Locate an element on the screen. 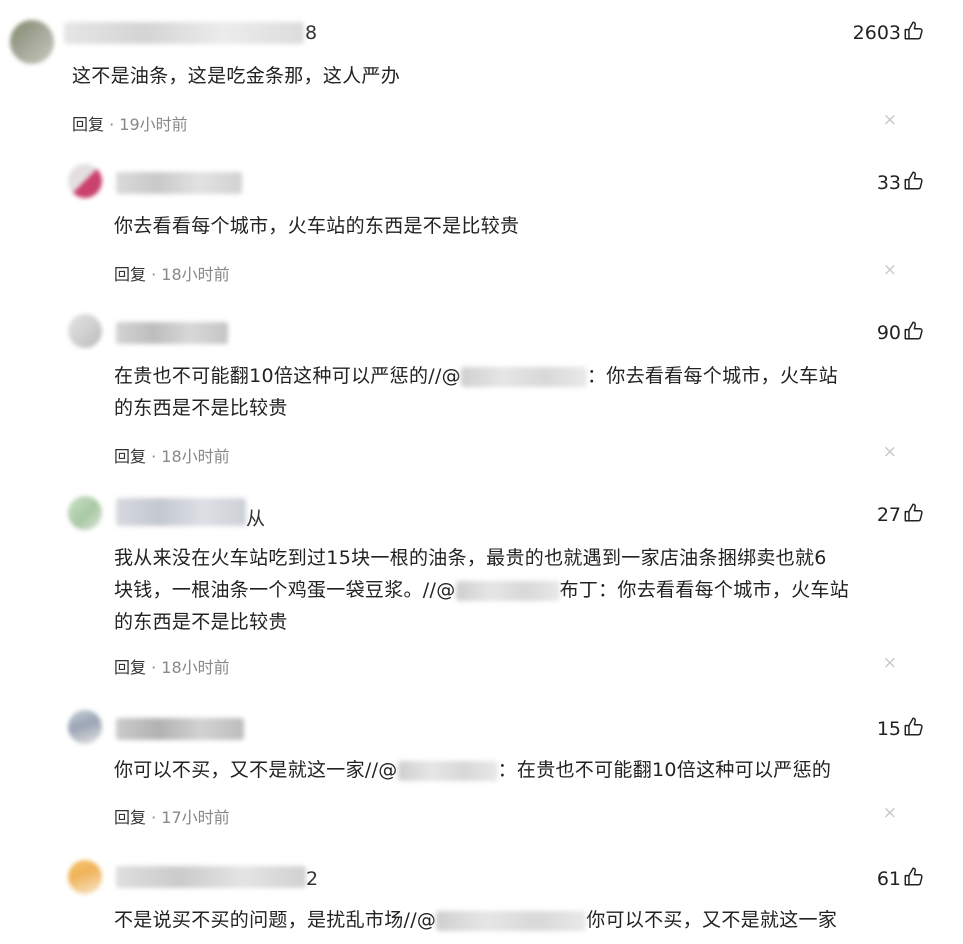 The image size is (963, 944). reply-item: 33 你去看看每个城市，火车站的东西是不是比较贵 回复 · 18小时前 × is located at coordinates (481, 229).